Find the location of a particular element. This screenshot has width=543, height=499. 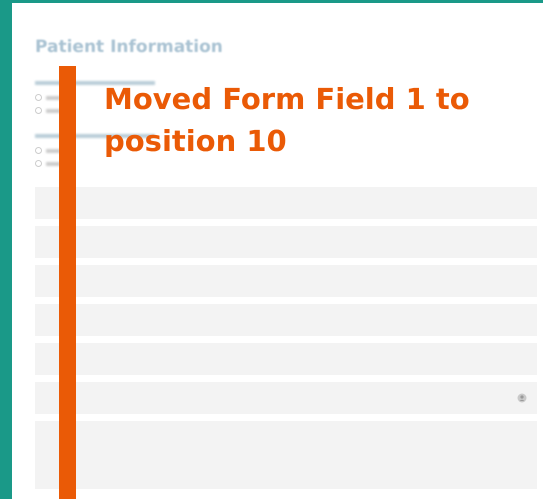

contact-icon is located at coordinates (522, 398).